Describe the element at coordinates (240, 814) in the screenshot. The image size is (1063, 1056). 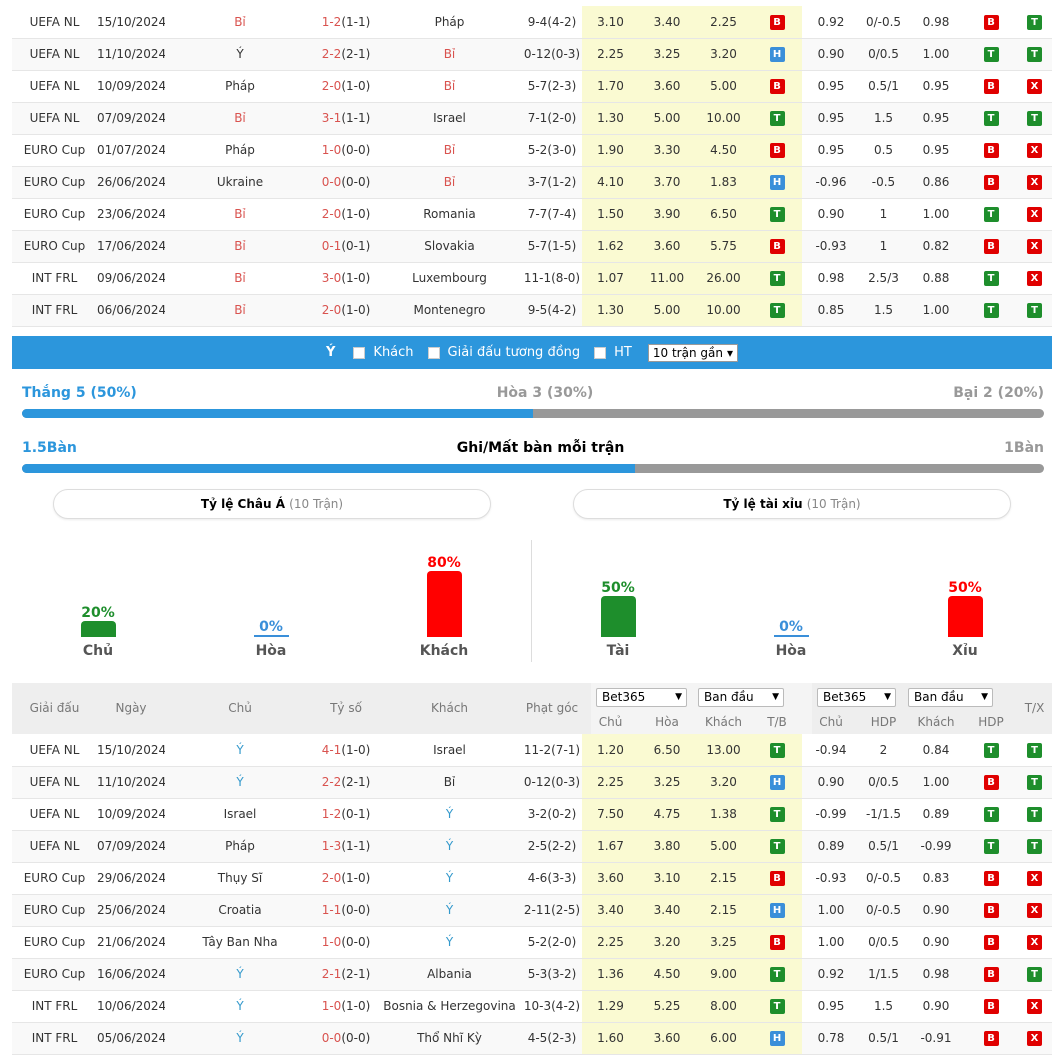
I see `home-team-cell: Israel` at that location.